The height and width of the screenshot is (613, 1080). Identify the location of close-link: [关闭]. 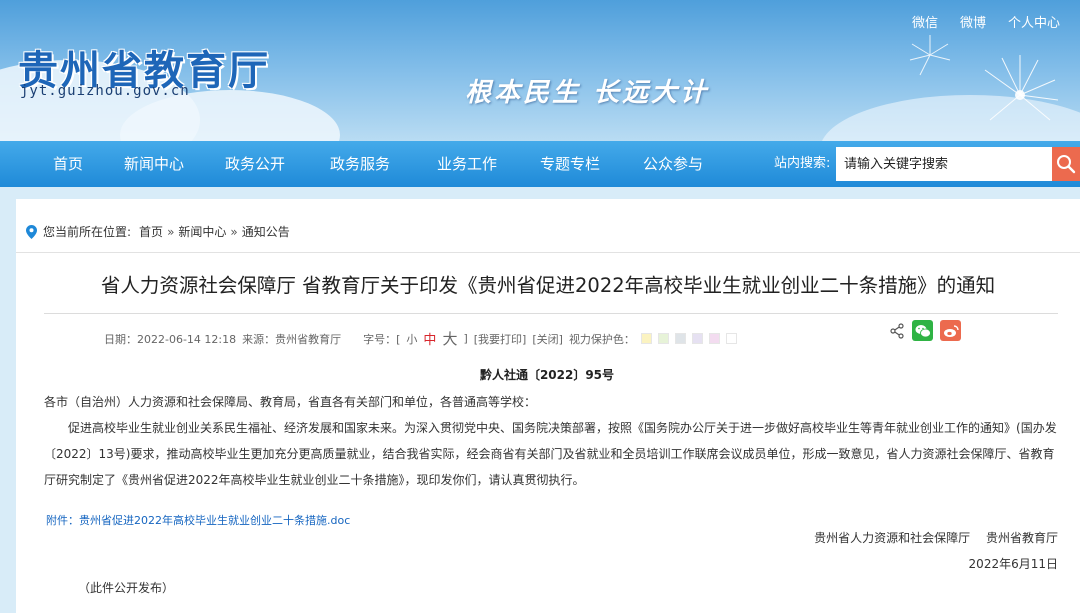
(547, 339).